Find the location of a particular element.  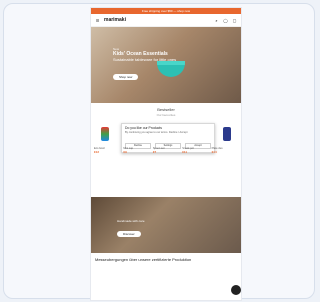

cart-icon: ▢ is located at coordinates (234, 20).